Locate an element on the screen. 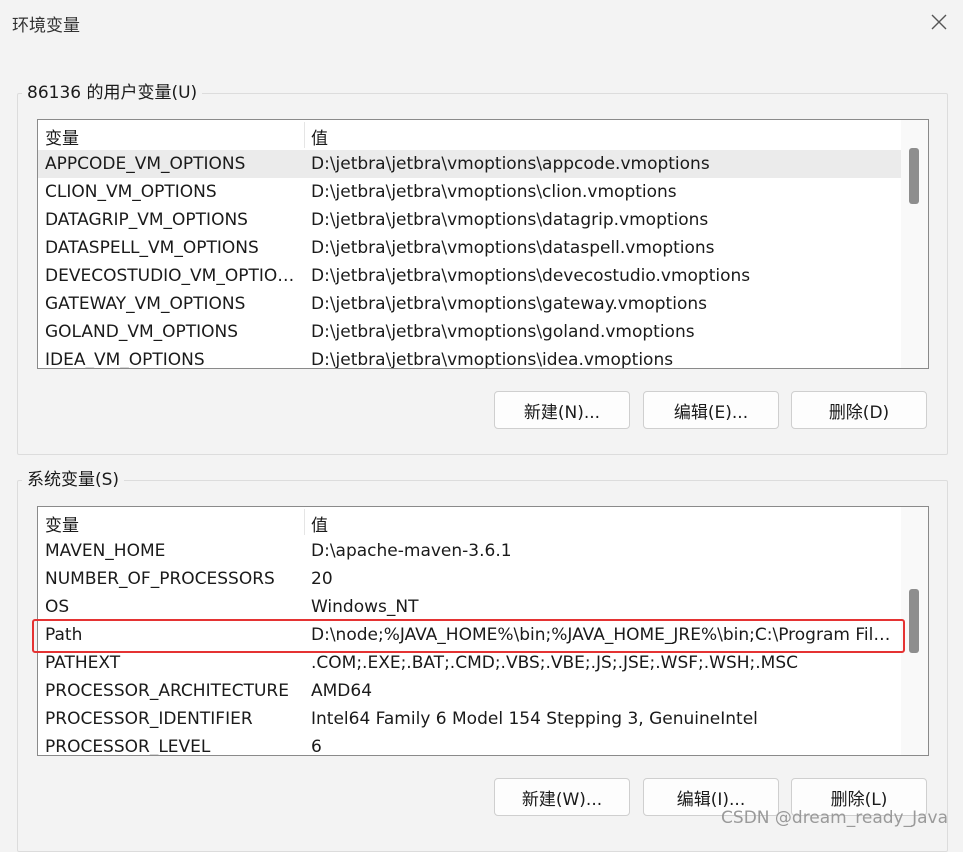 This screenshot has width=963, height=852. watermark: CSDN @dream_ready_Java is located at coordinates (834, 818).